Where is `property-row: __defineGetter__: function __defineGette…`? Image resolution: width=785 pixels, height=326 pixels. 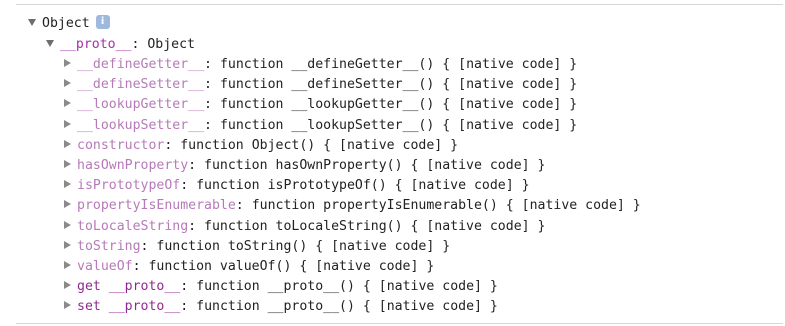
property-row: __defineGetter__: function __defineGette… is located at coordinates (320, 65).